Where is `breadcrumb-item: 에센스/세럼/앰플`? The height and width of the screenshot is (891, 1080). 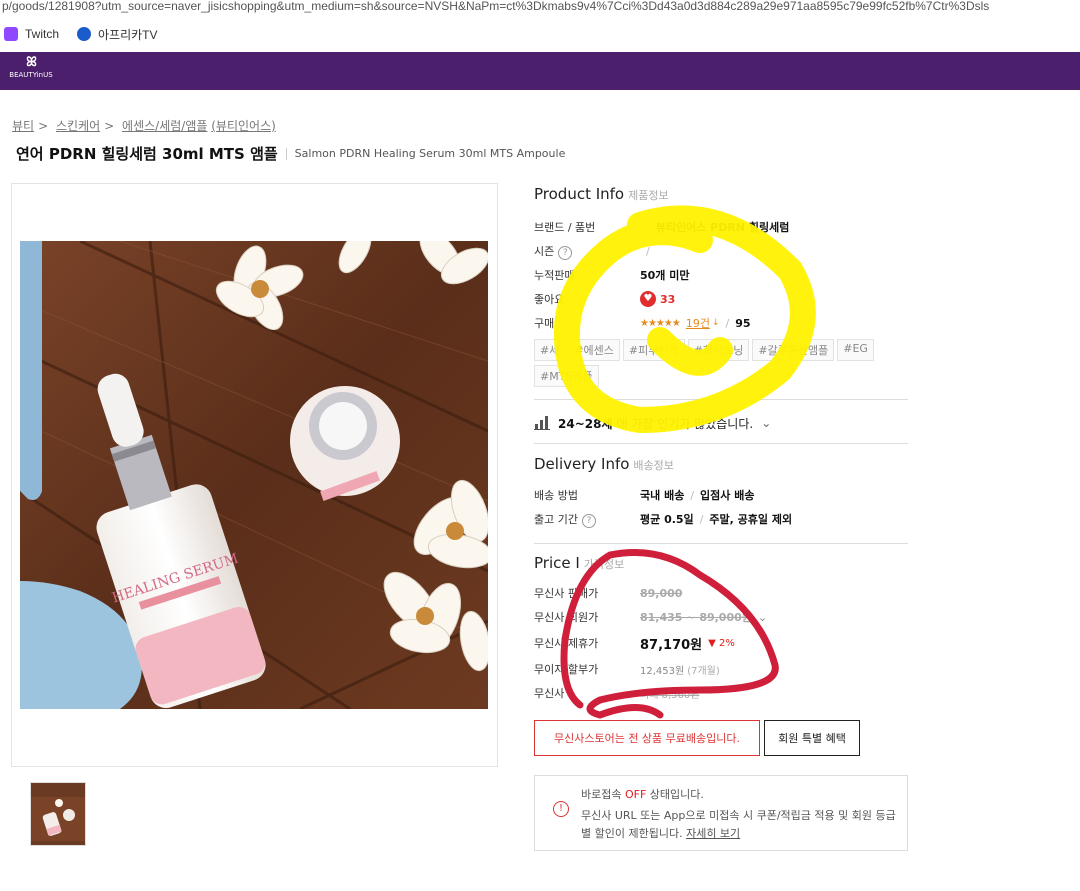
breadcrumb-item: 에센스/세럼/앰플 is located at coordinates (164, 126).